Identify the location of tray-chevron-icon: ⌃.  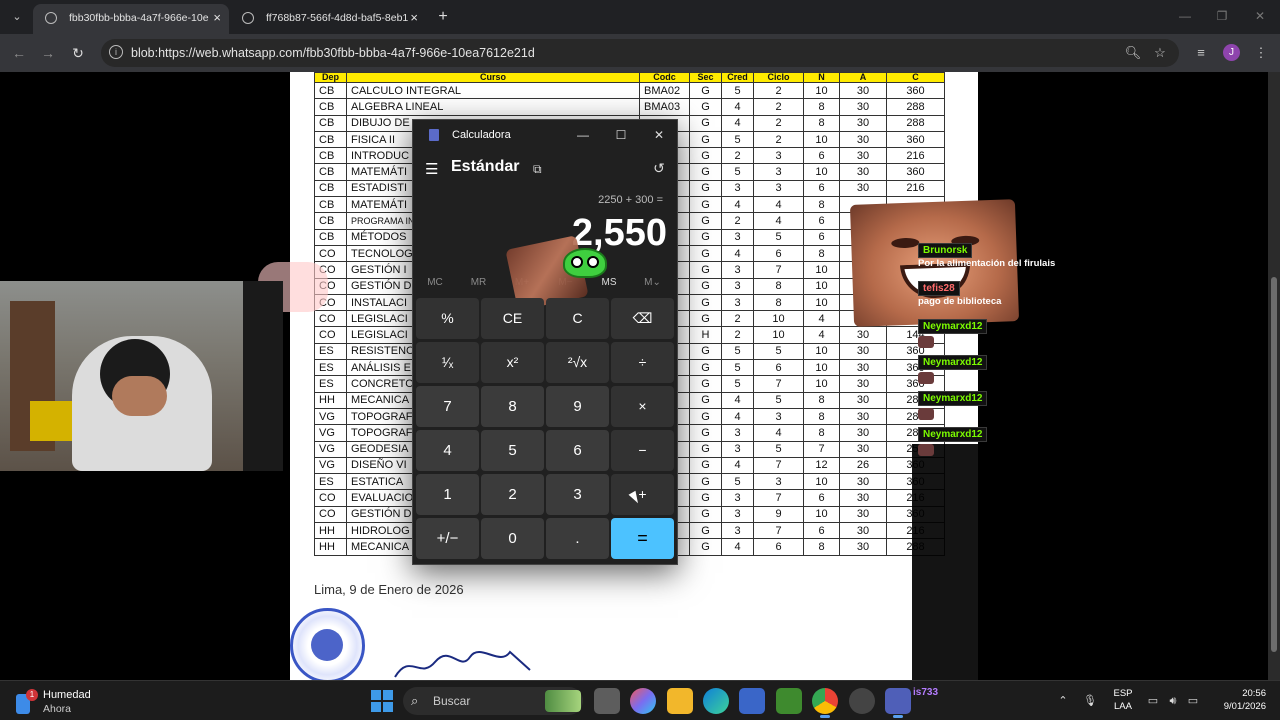
(1063, 701).